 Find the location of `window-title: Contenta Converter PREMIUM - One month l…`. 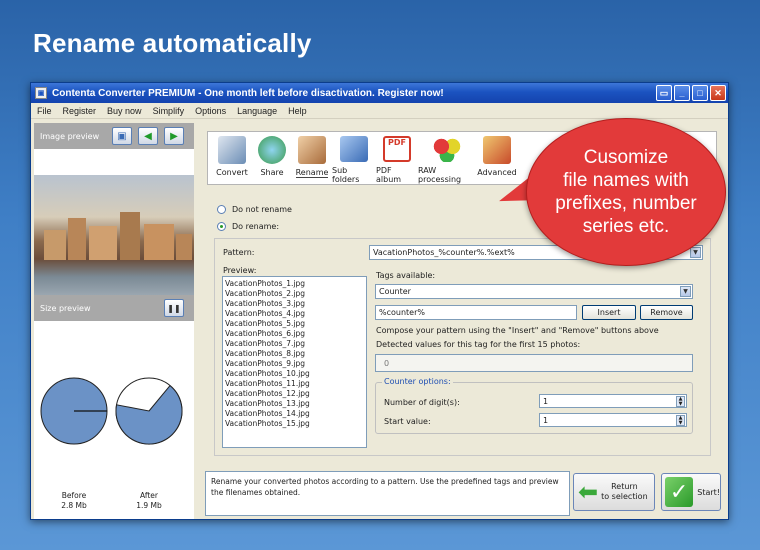

window-title: Contenta Converter PREMIUM - One month l… is located at coordinates (248, 93).